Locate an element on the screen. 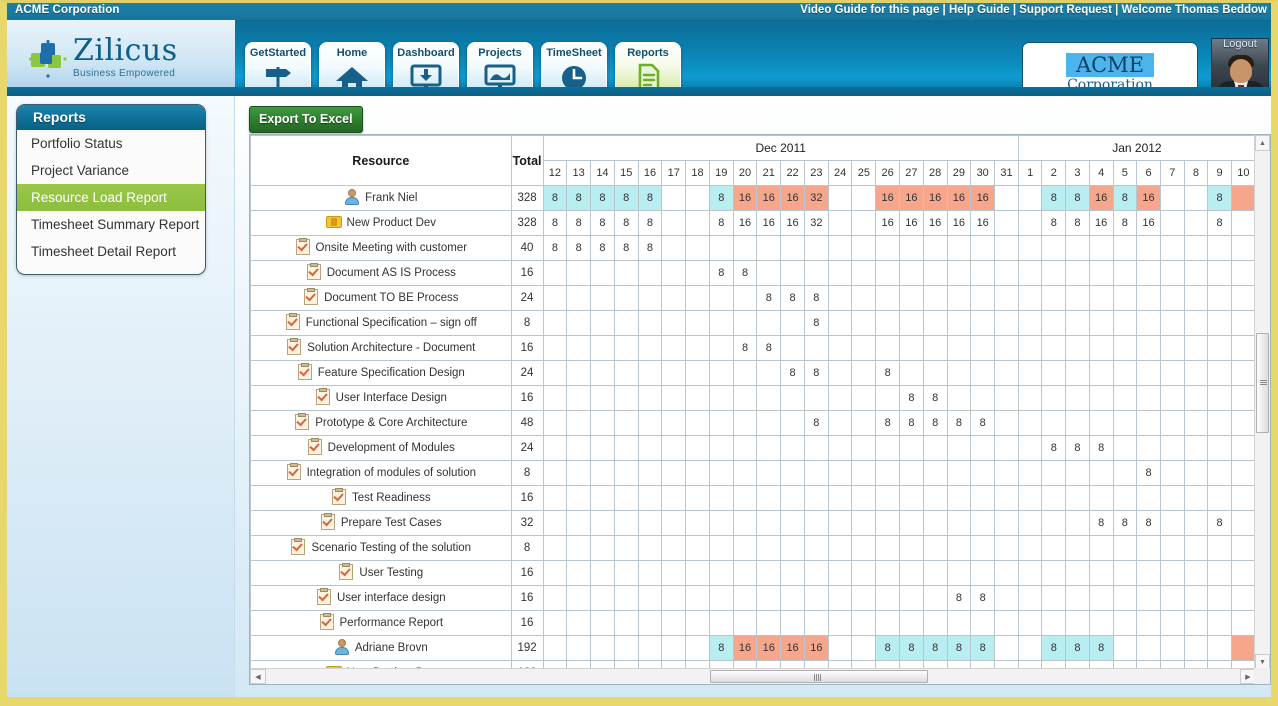  sidebar-item-project-variance: Project Variance is located at coordinates (111, 170).